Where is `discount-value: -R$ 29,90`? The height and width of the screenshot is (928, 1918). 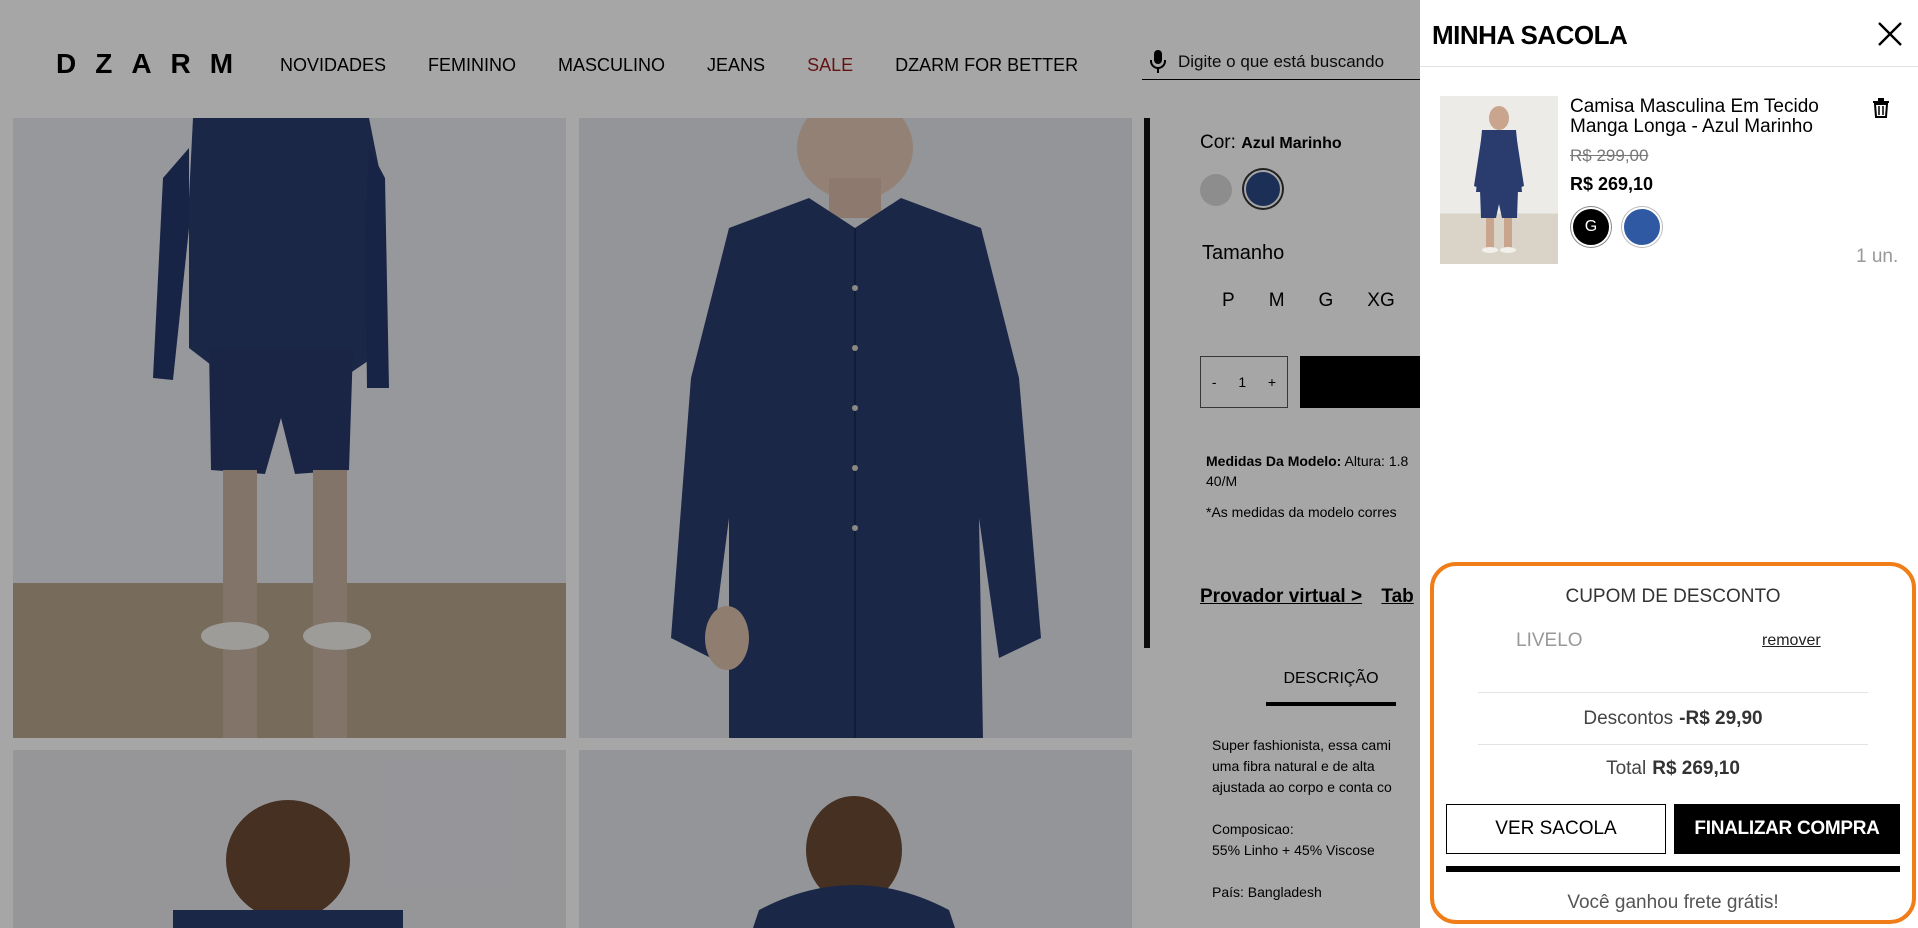
discount-value: -R$ 29,90 is located at coordinates (1721, 718).